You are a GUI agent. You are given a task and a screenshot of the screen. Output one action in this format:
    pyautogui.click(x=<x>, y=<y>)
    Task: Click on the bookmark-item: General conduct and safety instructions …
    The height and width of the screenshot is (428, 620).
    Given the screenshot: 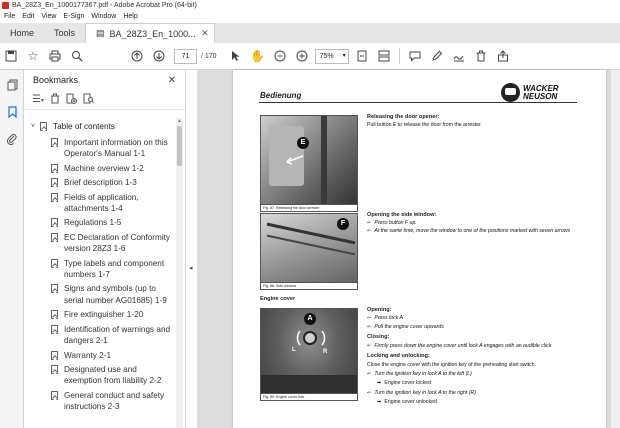 What is the action you would take?
    pyautogui.click(x=100, y=401)
    